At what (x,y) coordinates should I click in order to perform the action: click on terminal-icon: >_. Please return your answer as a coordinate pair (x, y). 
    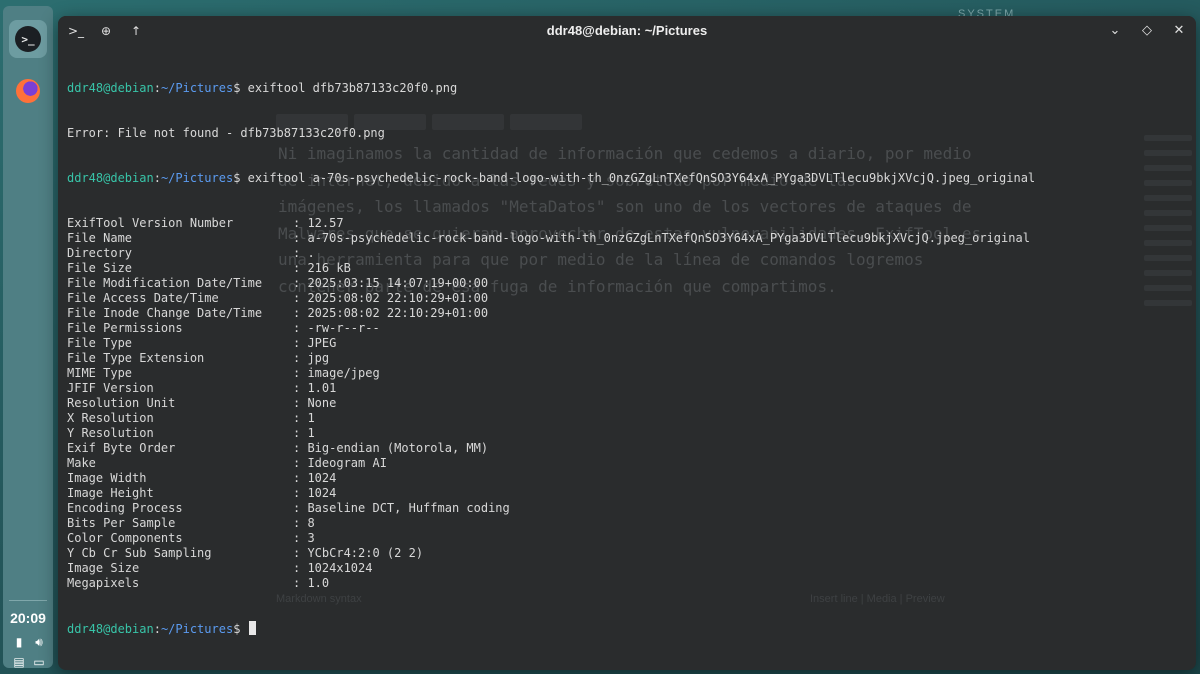
    Looking at the image, I should click on (28, 39).